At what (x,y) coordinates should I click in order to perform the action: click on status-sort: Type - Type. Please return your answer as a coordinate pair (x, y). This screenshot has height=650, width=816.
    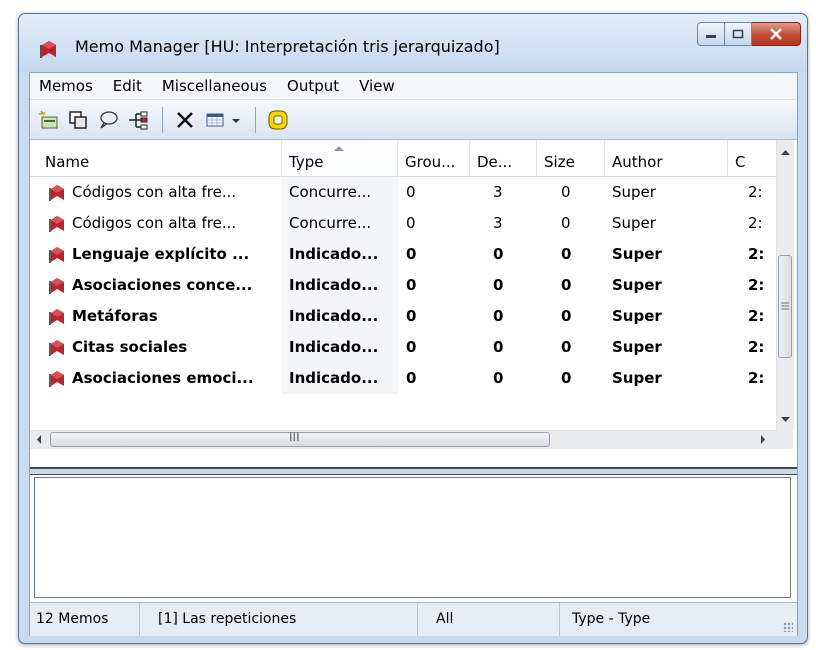
    Looking at the image, I should click on (611, 619).